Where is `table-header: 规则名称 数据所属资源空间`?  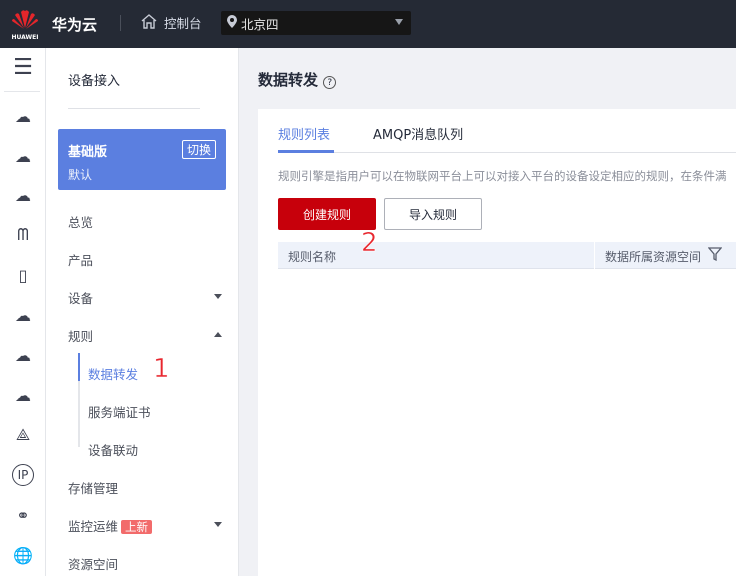
table-header: 规则名称 数据所属资源空间 is located at coordinates (507, 255).